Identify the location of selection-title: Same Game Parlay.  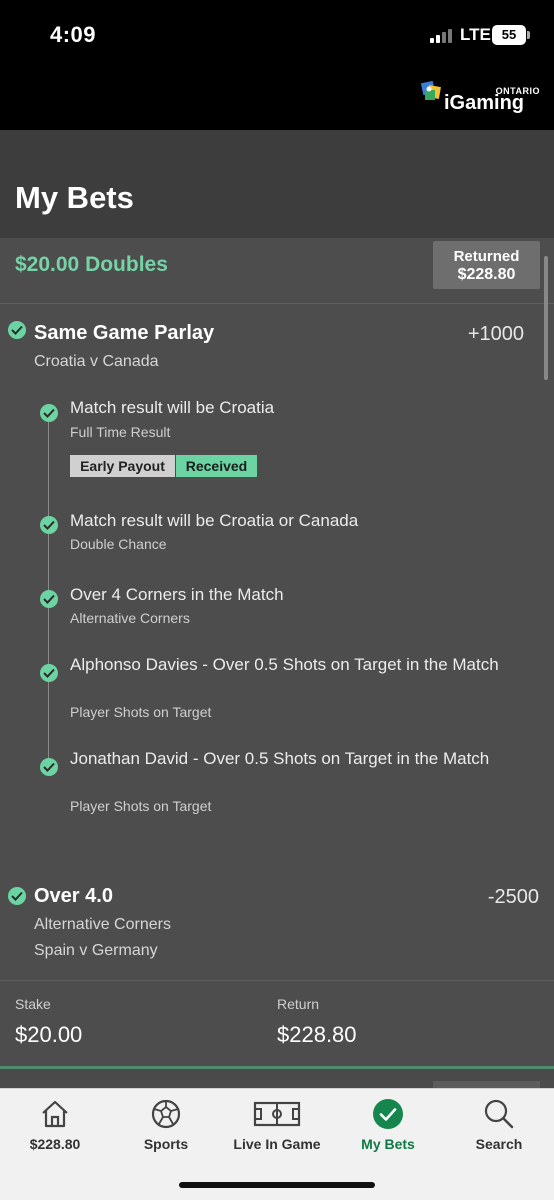
(124, 333).